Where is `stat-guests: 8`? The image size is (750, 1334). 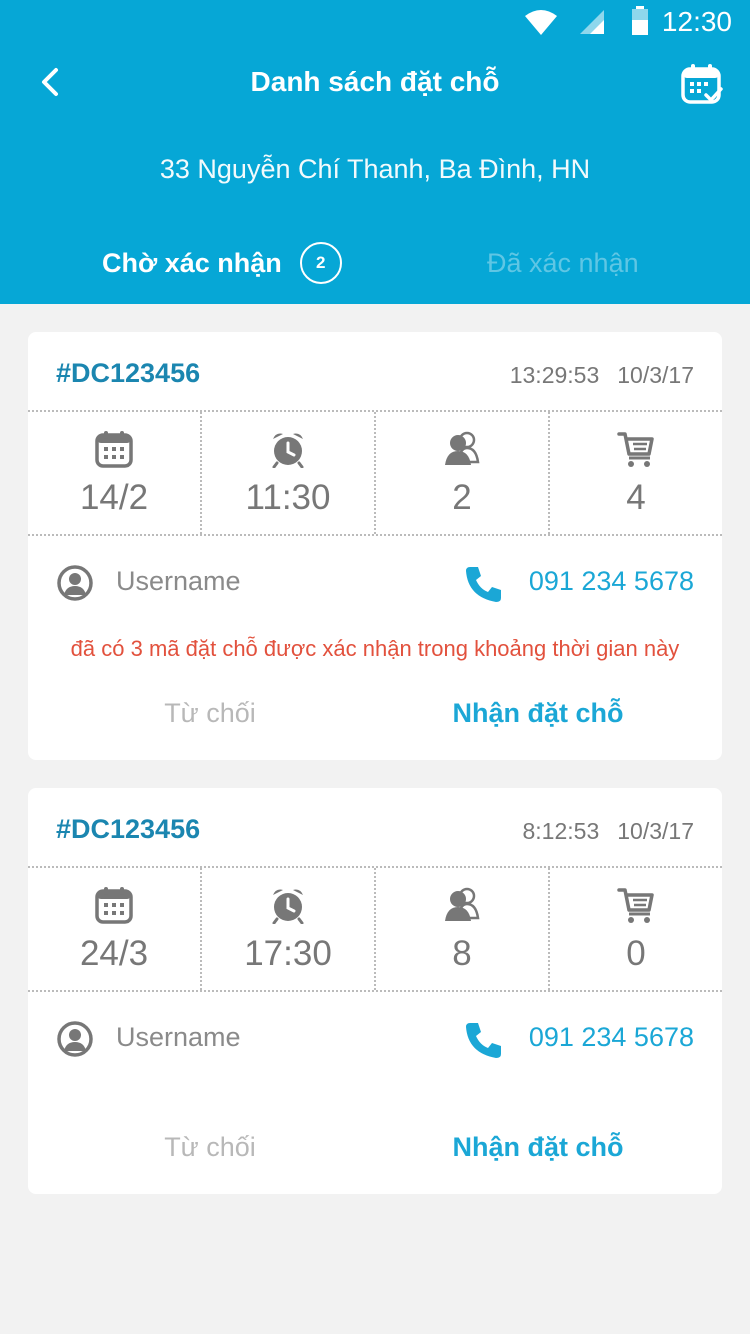
stat-guests: 8 is located at coordinates (461, 929).